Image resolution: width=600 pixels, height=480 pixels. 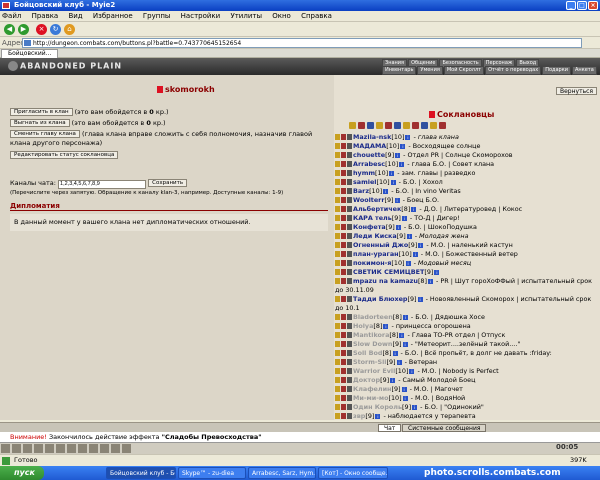 I want to click on member-name: Arrabesc, so click(x=369, y=164).